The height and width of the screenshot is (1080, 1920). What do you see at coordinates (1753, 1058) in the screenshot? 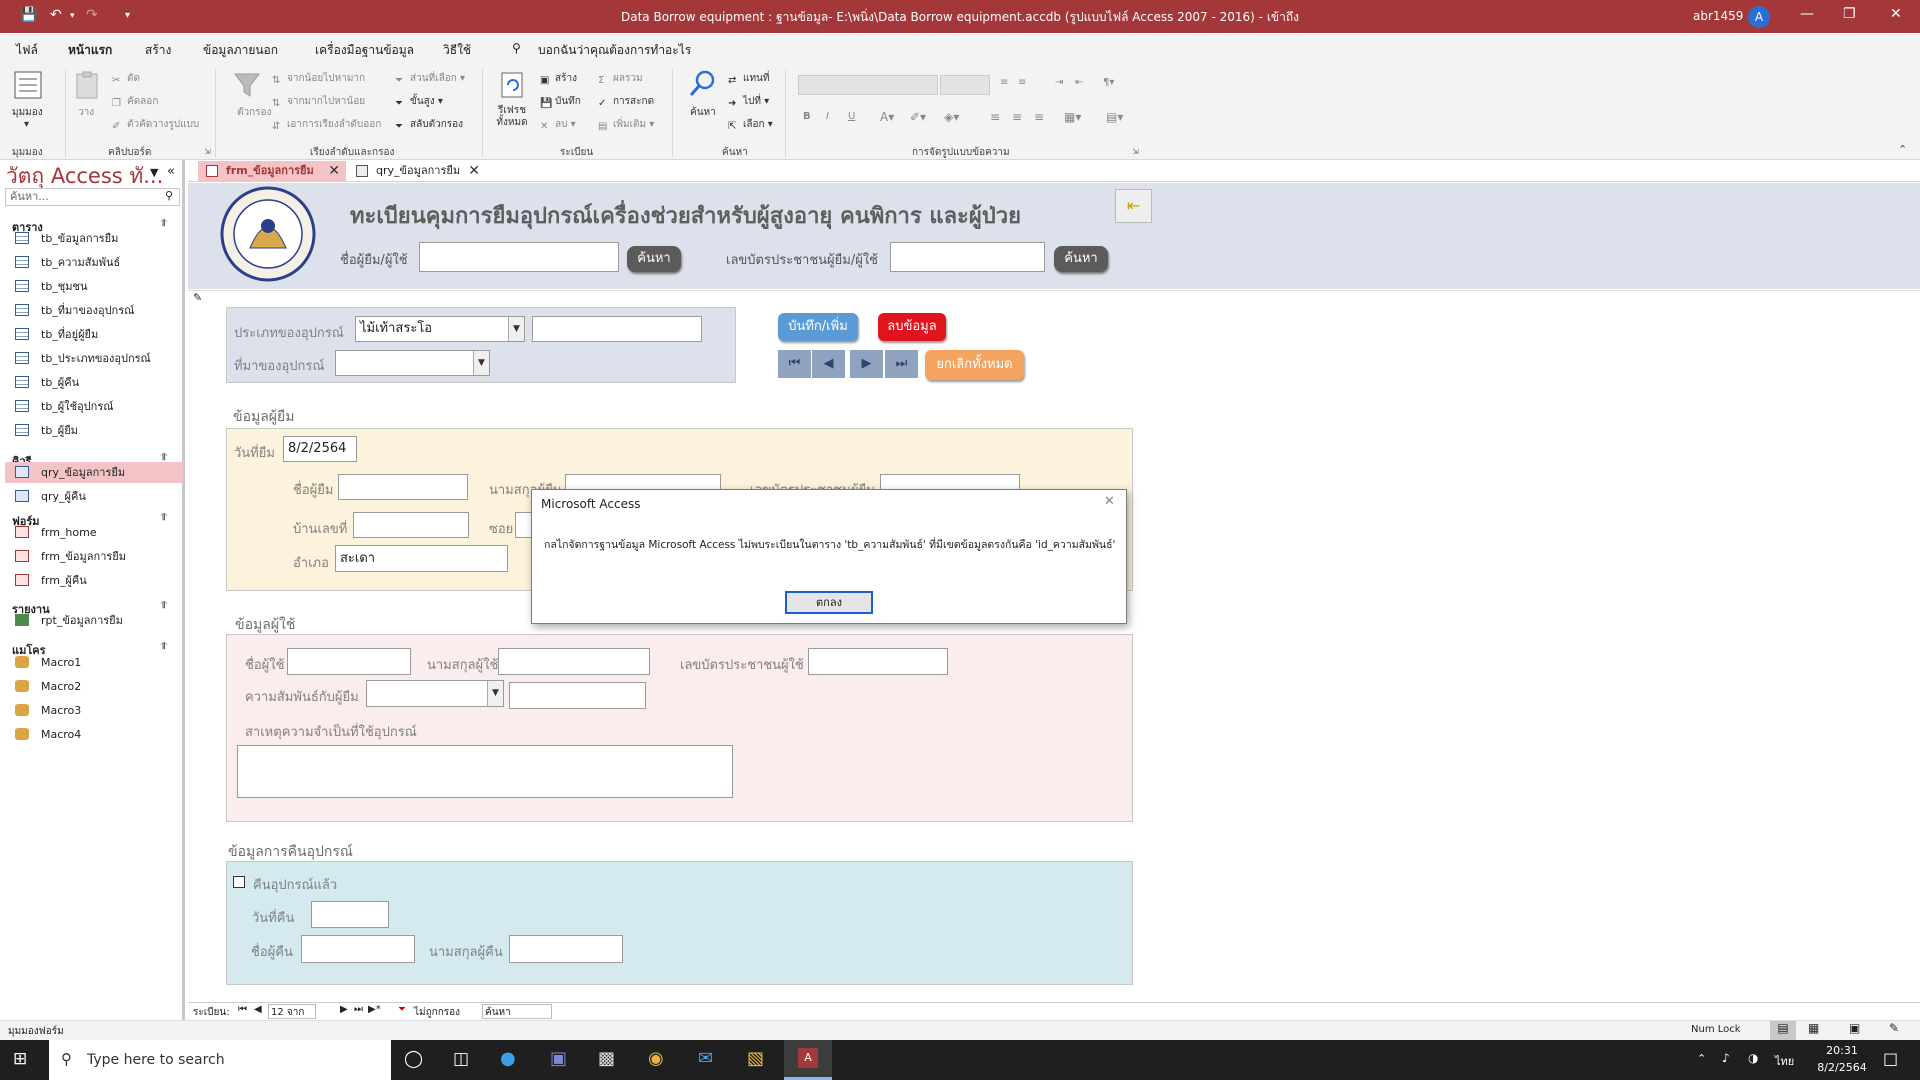
I see `network-icon: ◑` at bounding box center [1753, 1058].